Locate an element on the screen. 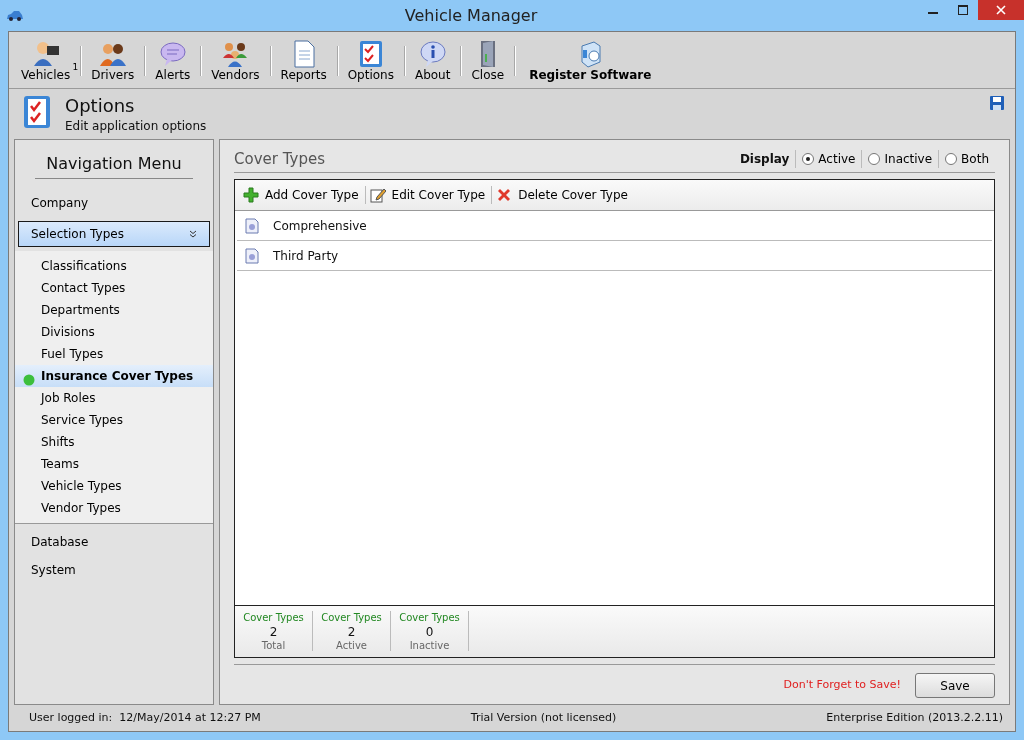 This screenshot has width=1024, height=740. login-status: User logged in: 12/May/2014 at 12:27 PM is located at coordinates (145, 717).